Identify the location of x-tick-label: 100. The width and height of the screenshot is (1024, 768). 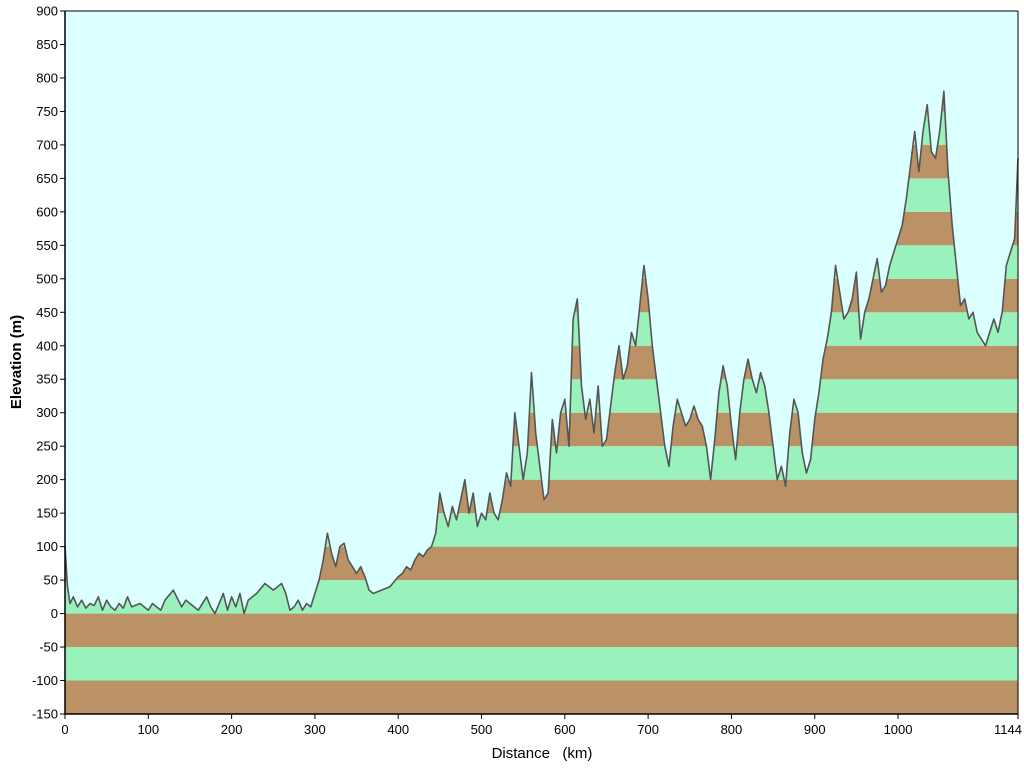
(148, 729).